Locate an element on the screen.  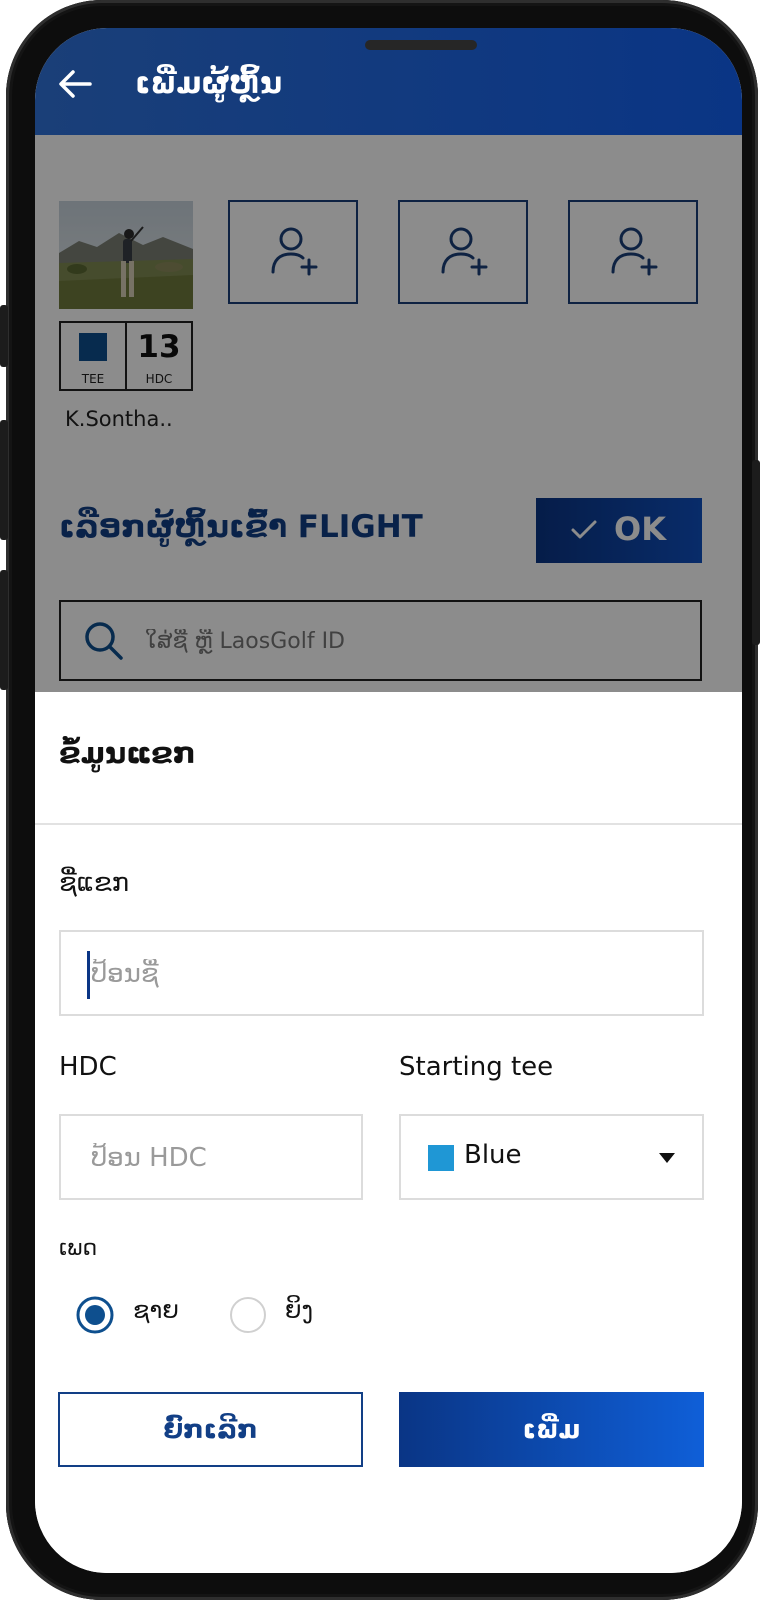
sheet-title: ຂໍ້ມູນແຂກ is located at coordinates (127, 753).